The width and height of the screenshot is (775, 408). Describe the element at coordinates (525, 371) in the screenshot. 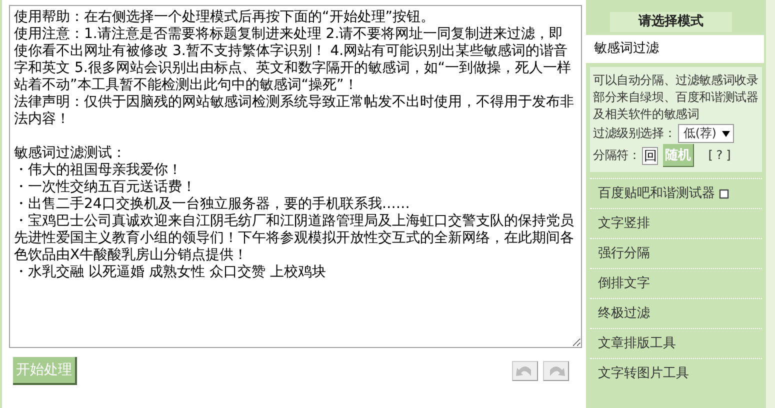

I see `undo-button` at that location.